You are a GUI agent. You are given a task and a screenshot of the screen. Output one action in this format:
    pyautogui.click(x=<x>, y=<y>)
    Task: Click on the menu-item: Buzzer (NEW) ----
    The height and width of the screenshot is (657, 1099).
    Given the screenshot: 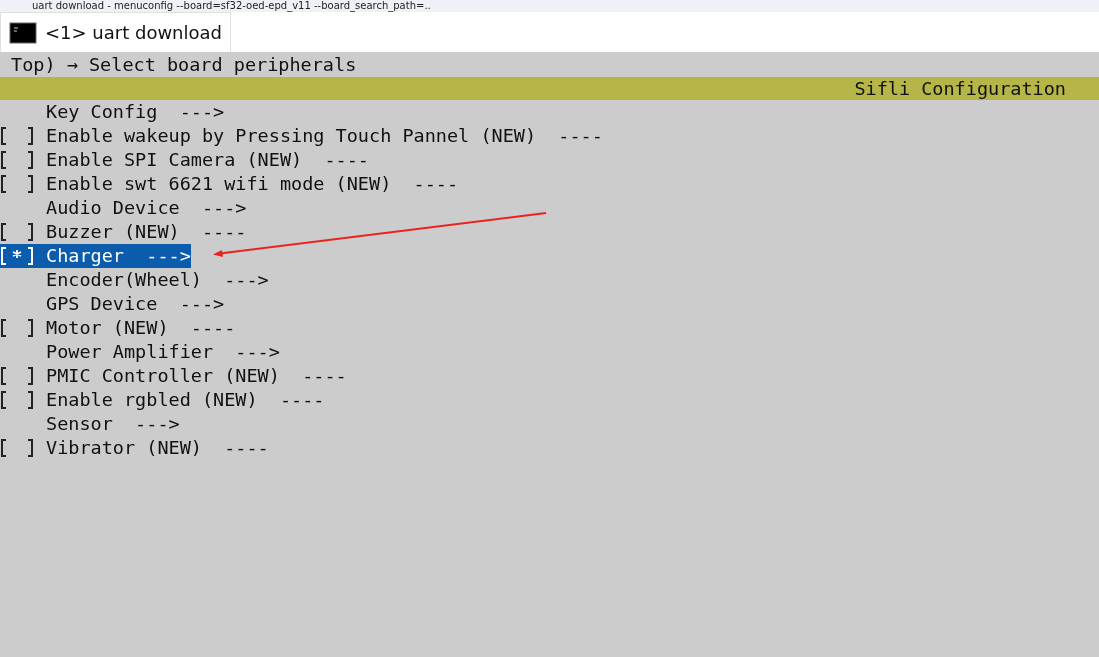 What is the action you would take?
    pyautogui.click(x=123, y=232)
    